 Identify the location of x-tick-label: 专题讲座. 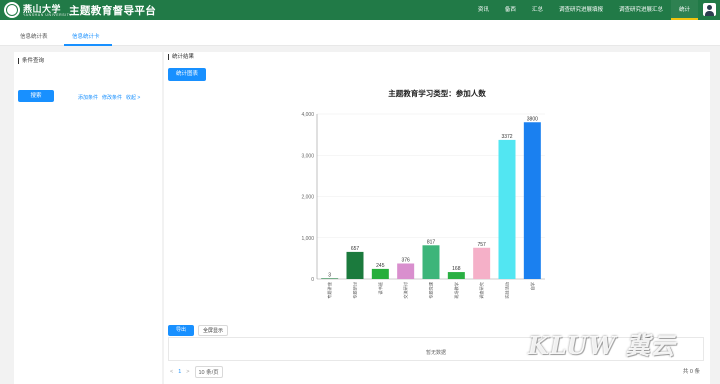
(329, 290).